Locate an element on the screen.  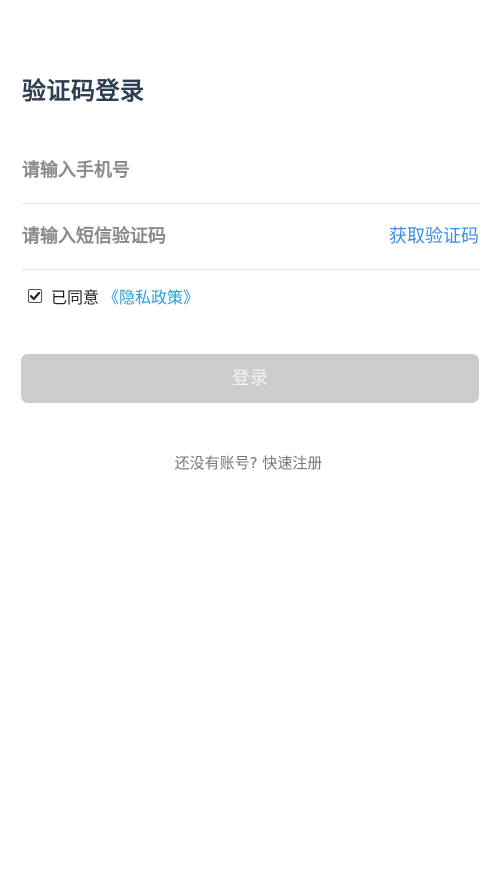
code-field: 获取验证码 is located at coordinates (250, 237).